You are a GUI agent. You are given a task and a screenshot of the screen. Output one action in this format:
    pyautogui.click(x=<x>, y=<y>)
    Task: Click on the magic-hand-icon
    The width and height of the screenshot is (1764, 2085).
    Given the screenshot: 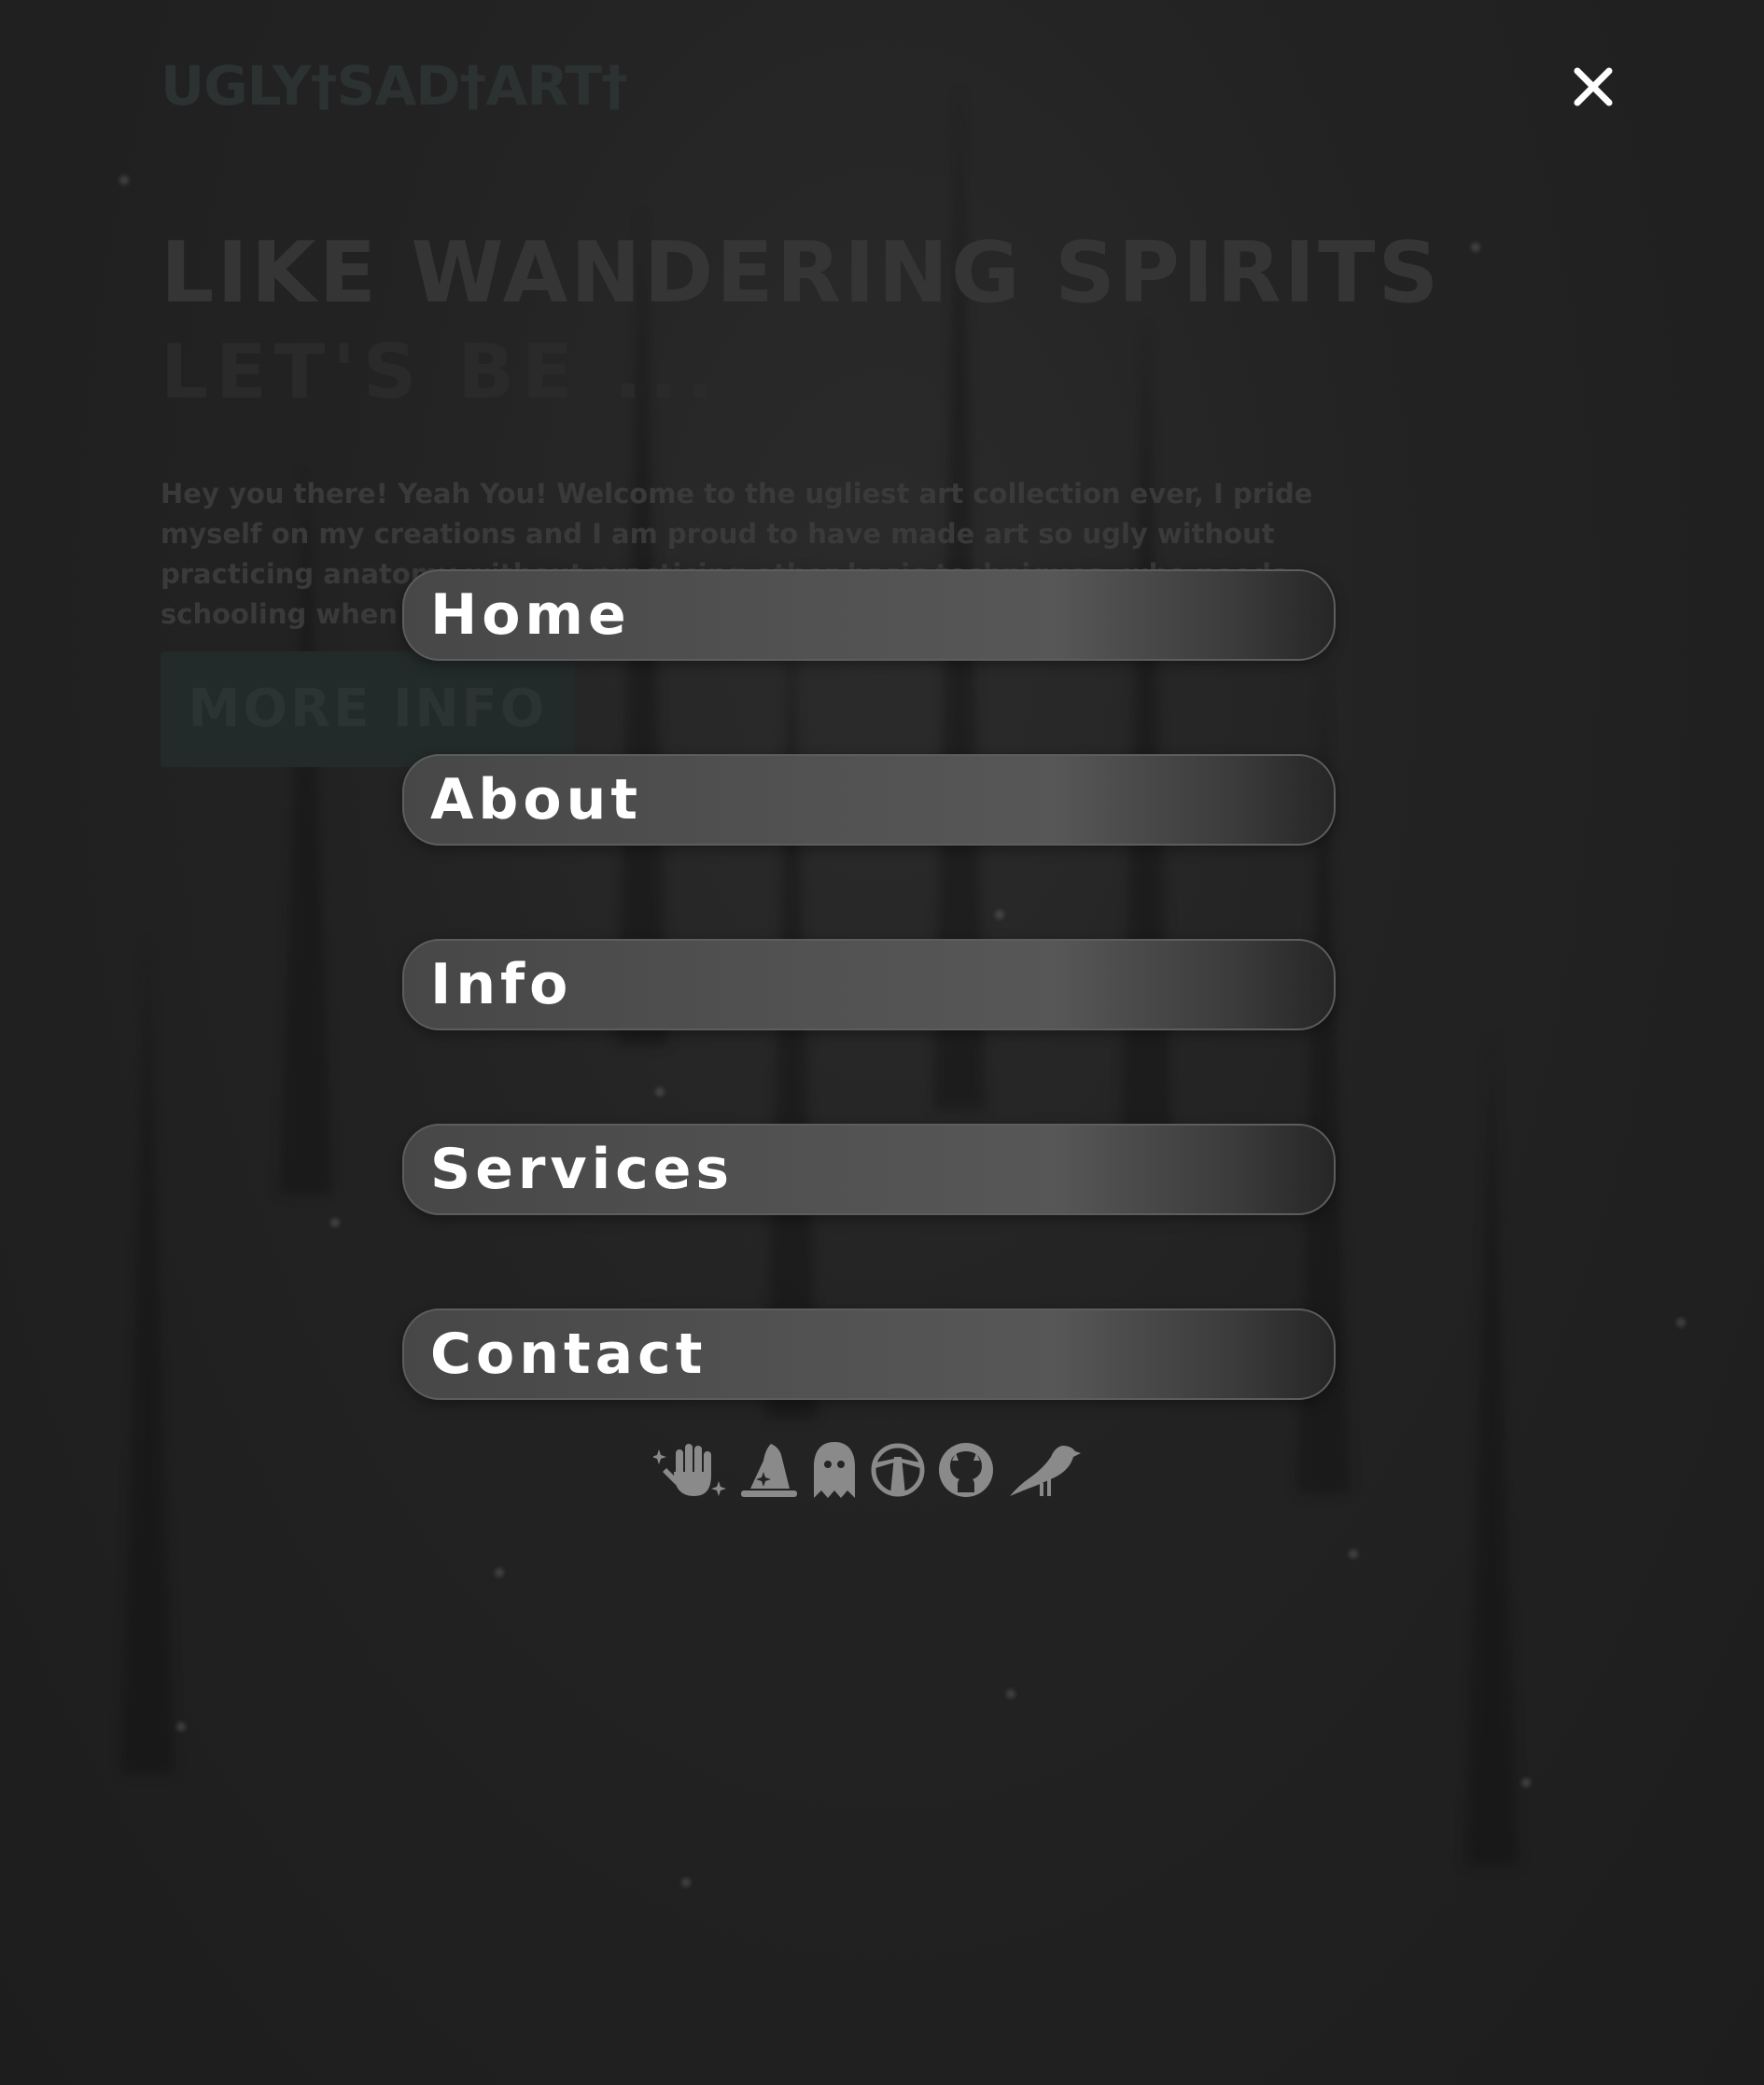 What is the action you would take?
    pyautogui.click(x=689, y=1470)
    